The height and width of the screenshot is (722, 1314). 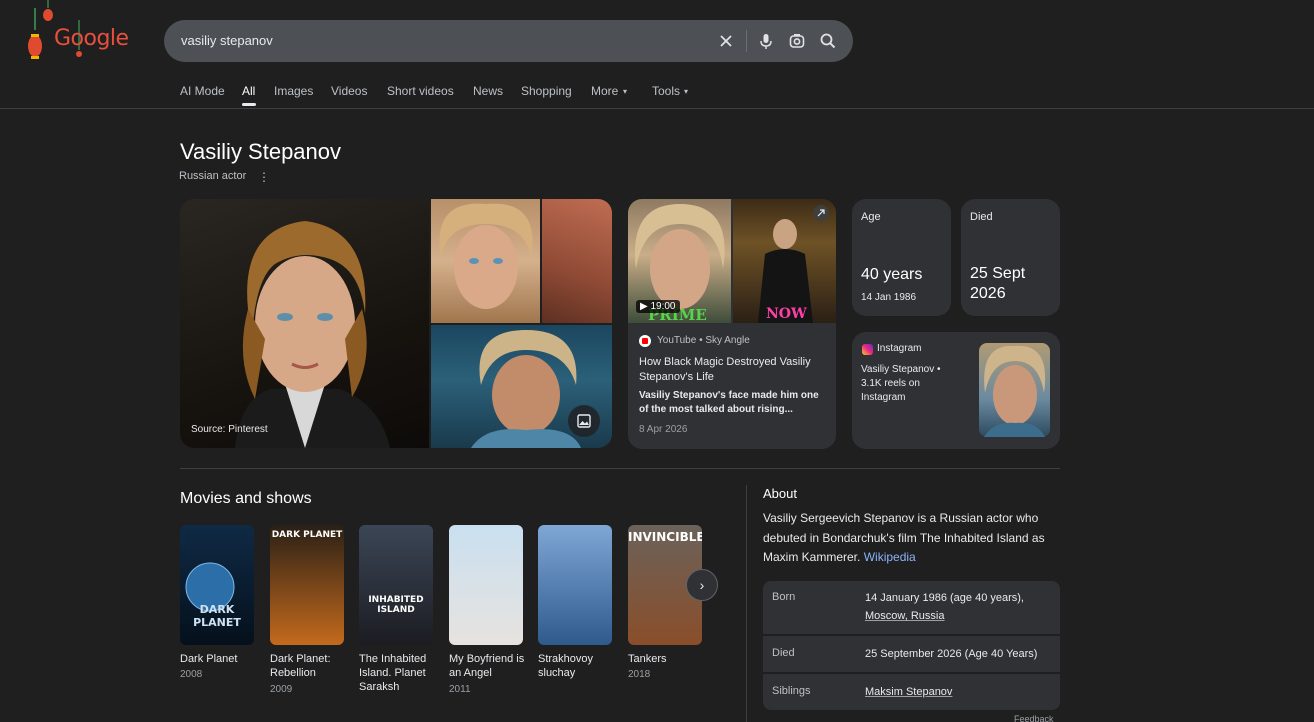 I want to click on sibling-link-text: Maksim Stepanov, so click(x=908, y=692).